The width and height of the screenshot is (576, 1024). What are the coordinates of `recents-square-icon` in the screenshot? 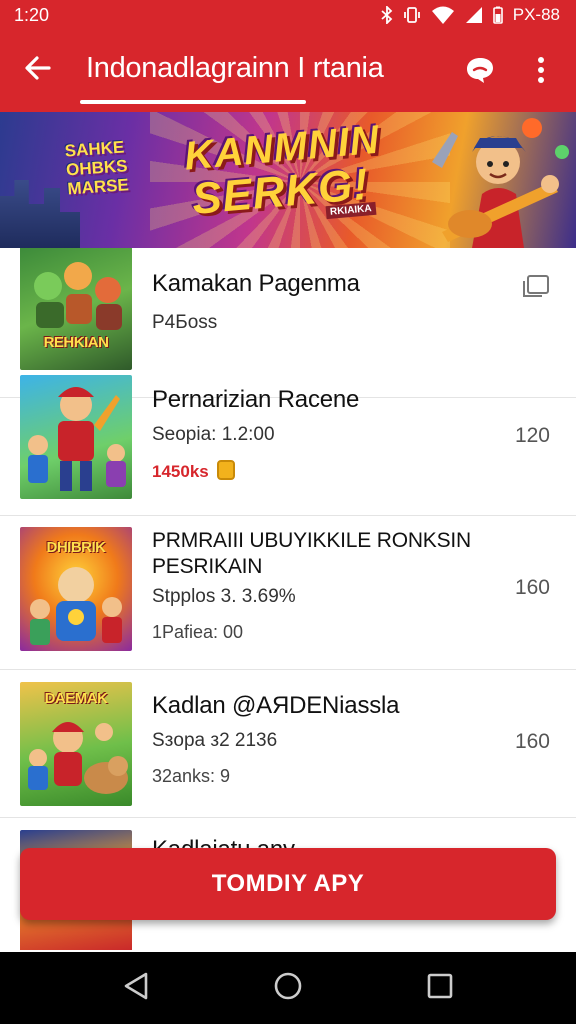 It's located at (440, 988).